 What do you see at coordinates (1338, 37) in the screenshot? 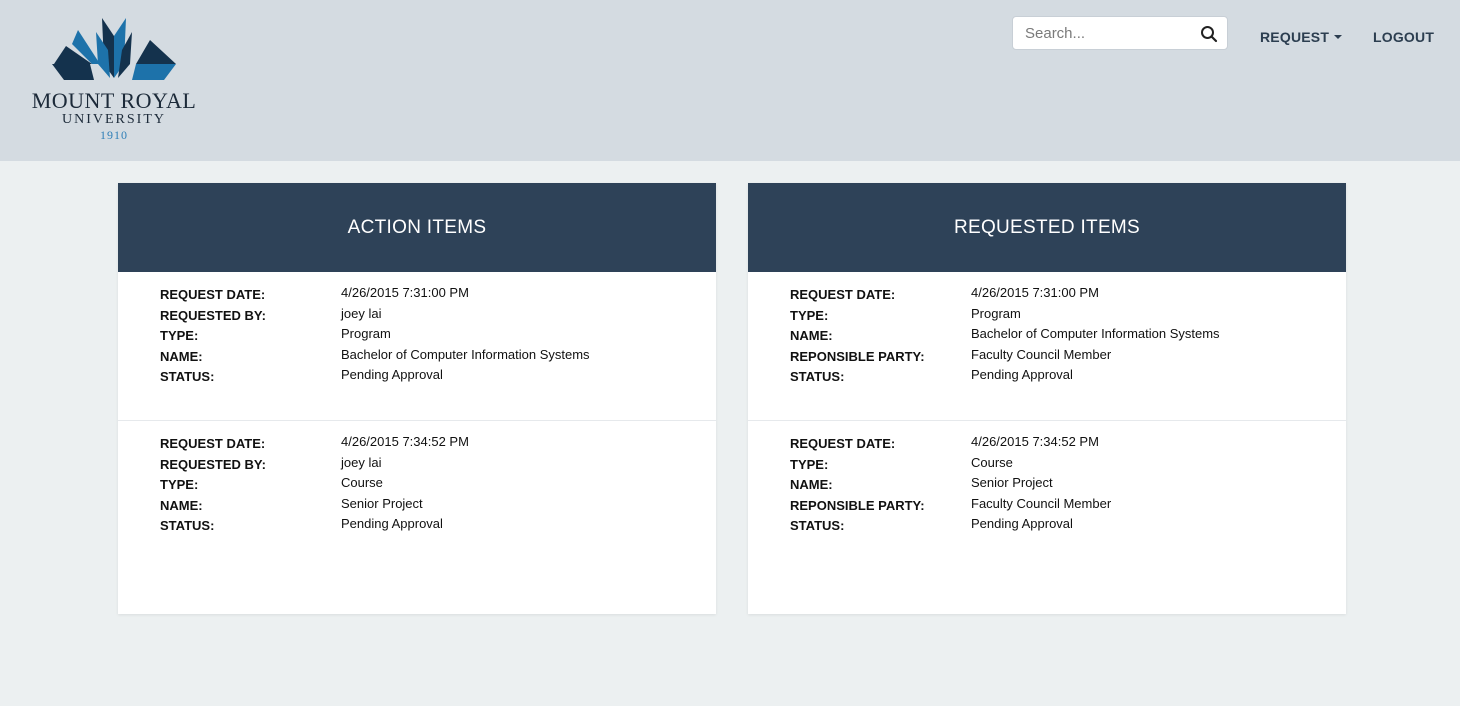
I see `caret-down-icon` at bounding box center [1338, 37].